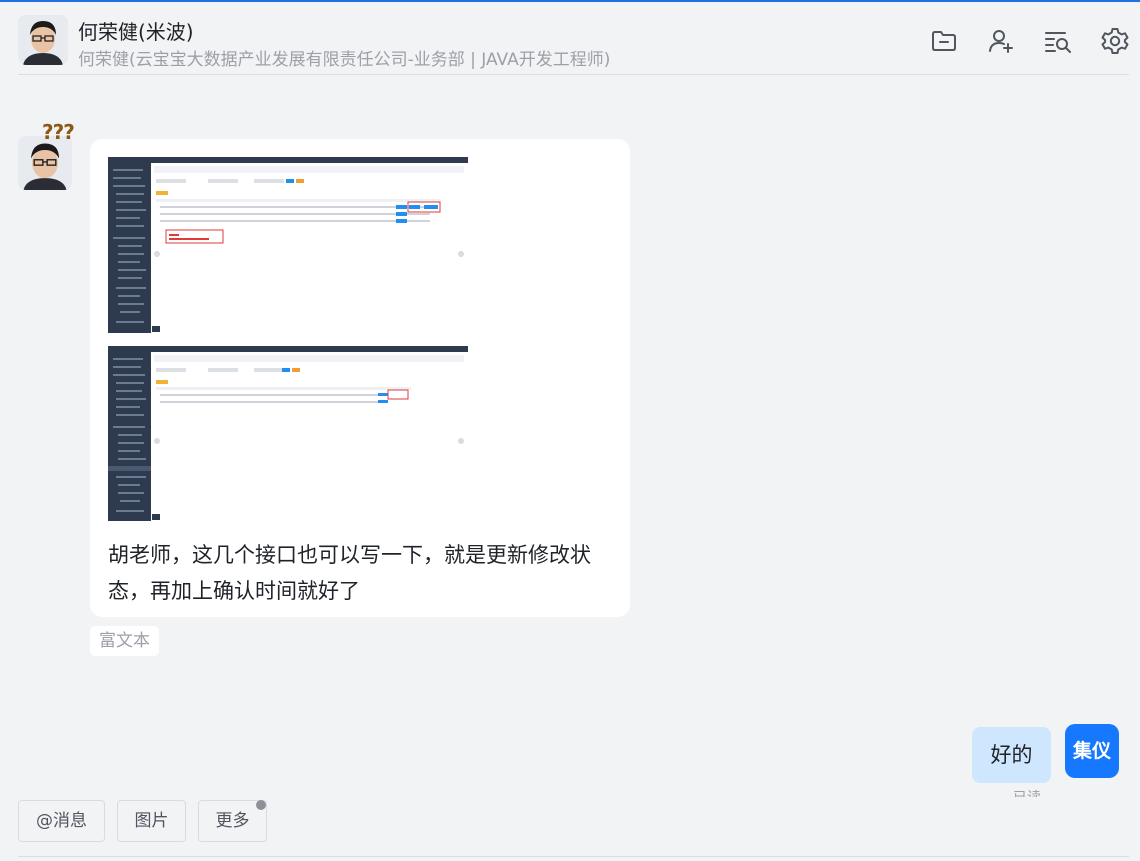 This screenshot has width=1140, height=861. What do you see at coordinates (944, 41) in the screenshot?
I see `folder-icon` at bounding box center [944, 41].